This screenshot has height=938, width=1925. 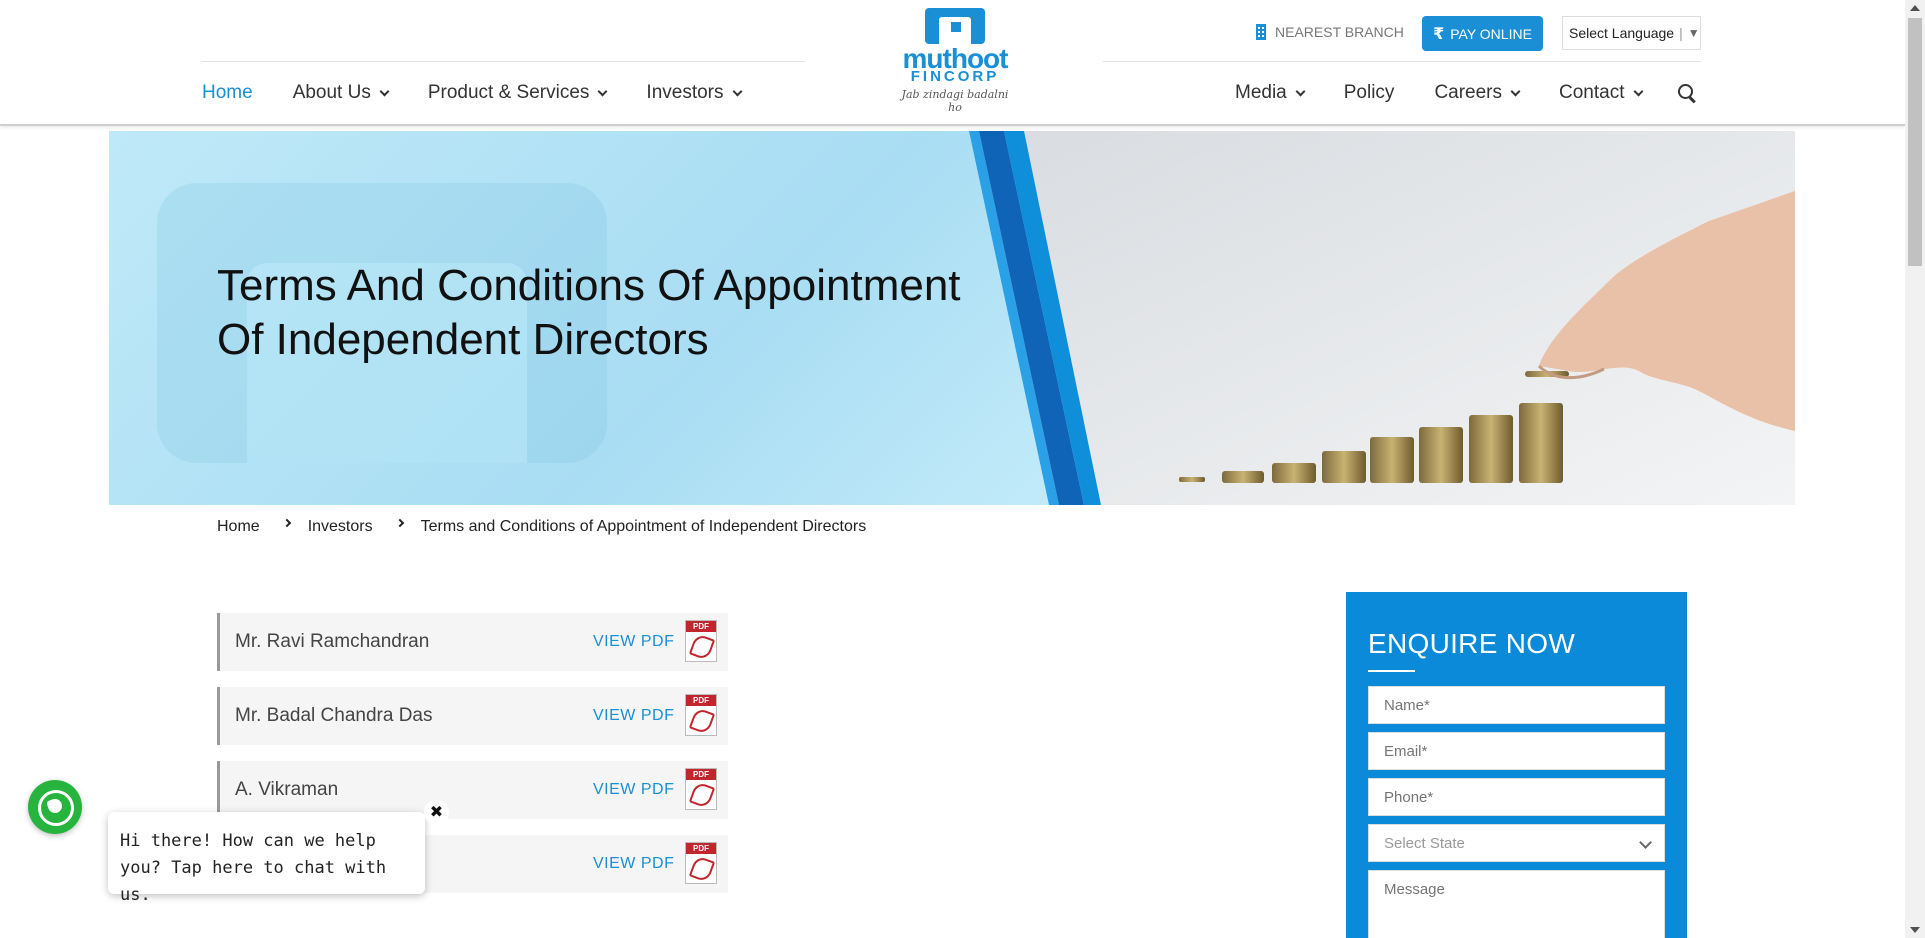 What do you see at coordinates (331, 92) in the screenshot?
I see `nav-label: About Us` at bounding box center [331, 92].